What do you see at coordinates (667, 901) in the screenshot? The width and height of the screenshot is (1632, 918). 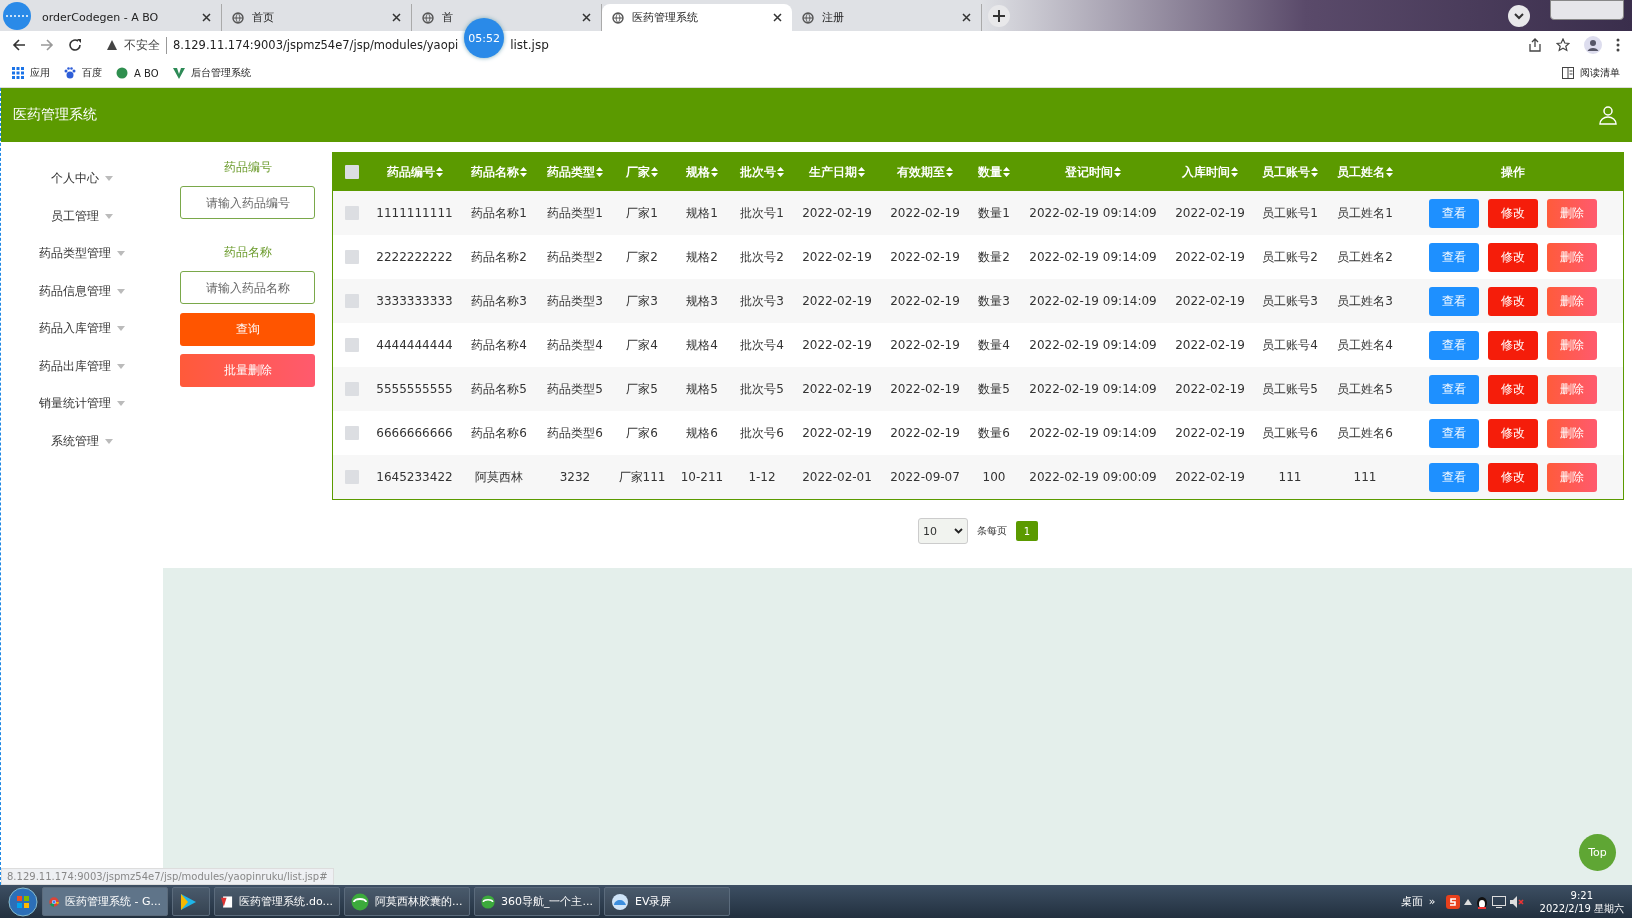 I see `taskbar-item: EV录屏` at bounding box center [667, 901].